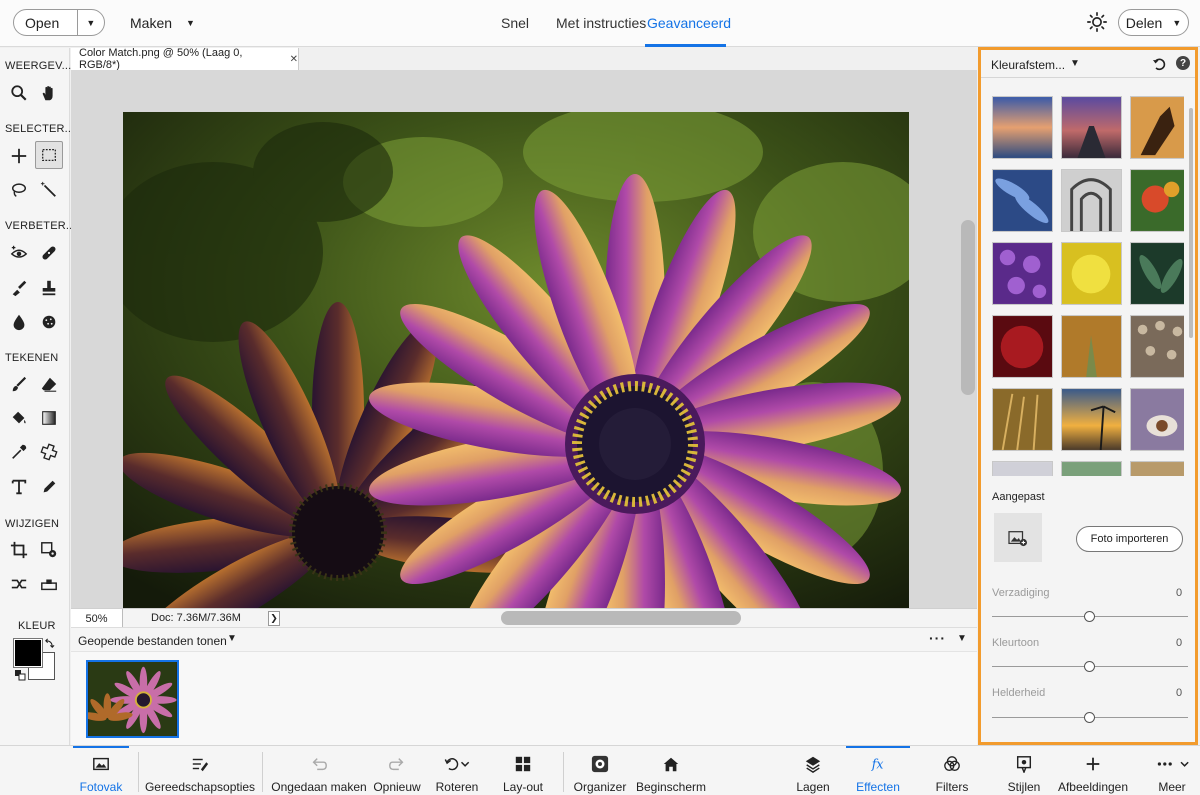 The width and height of the screenshot is (1200, 795). Describe the element at coordinates (19, 288) in the screenshot. I see `smart-brush-tool-icon` at that location.